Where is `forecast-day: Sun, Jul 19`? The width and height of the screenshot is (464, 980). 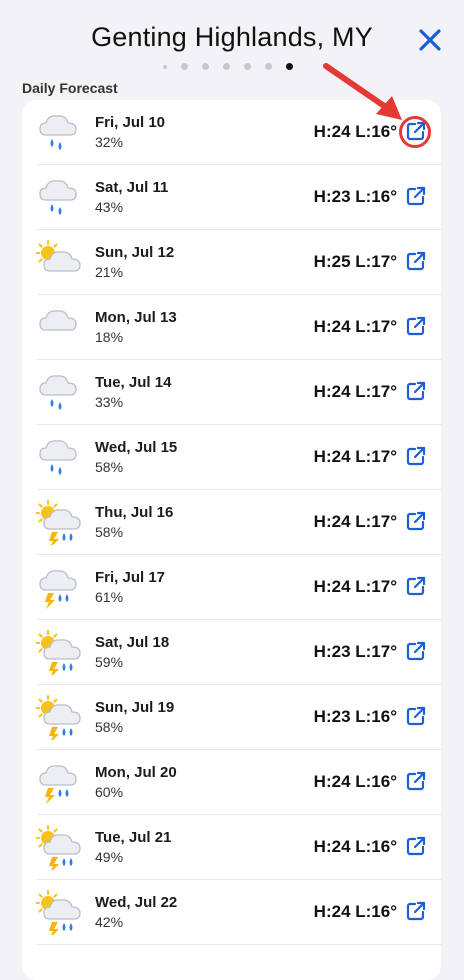 forecast-day: Sun, Jul 19 is located at coordinates (135, 707).